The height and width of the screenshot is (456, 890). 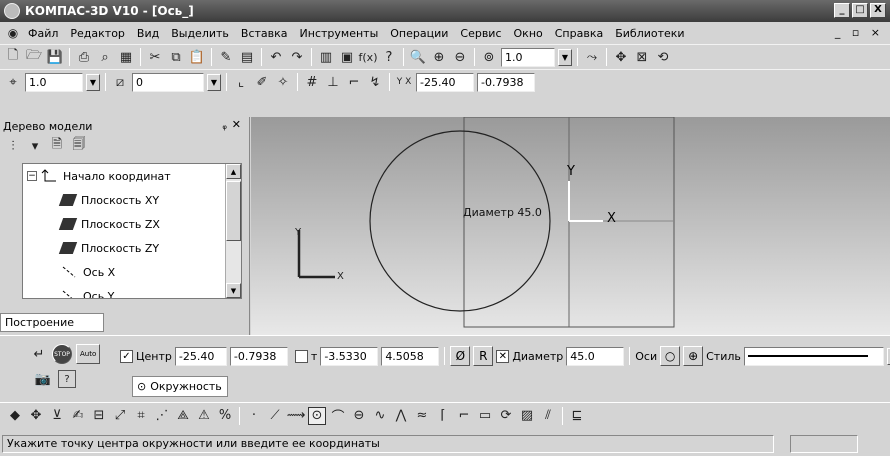 What do you see at coordinates (503, 356) in the screenshot?
I see `diameter-checkbox: ✕` at bounding box center [503, 356].